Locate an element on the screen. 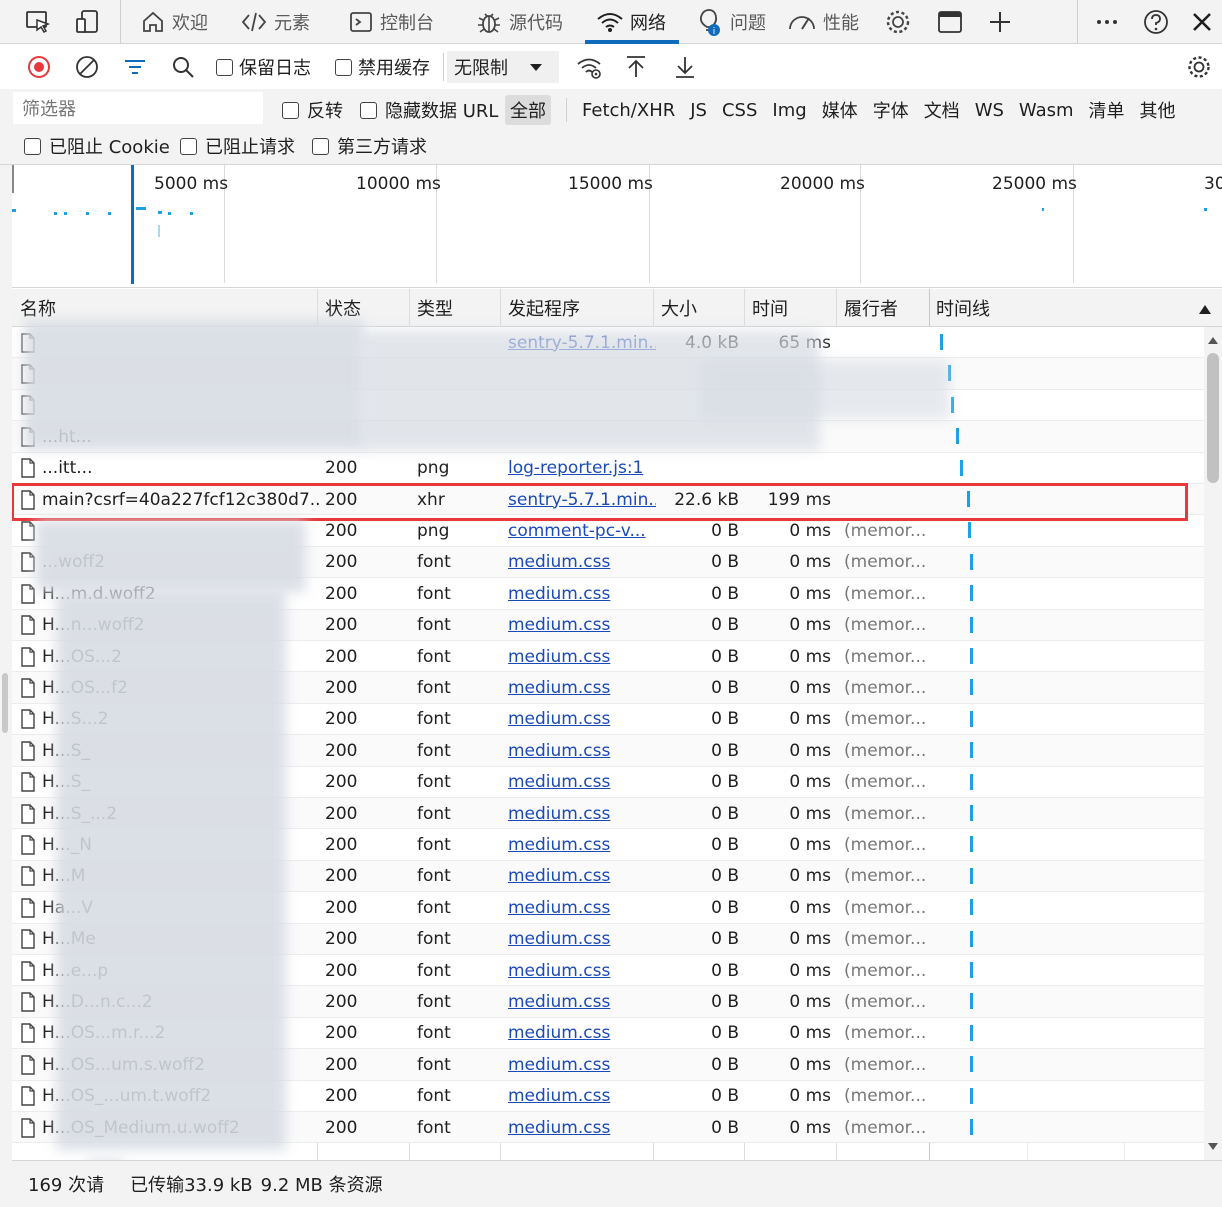 The image size is (1222, 1207). request-initiator-link: log-reporter.js:1 is located at coordinates (582, 468).